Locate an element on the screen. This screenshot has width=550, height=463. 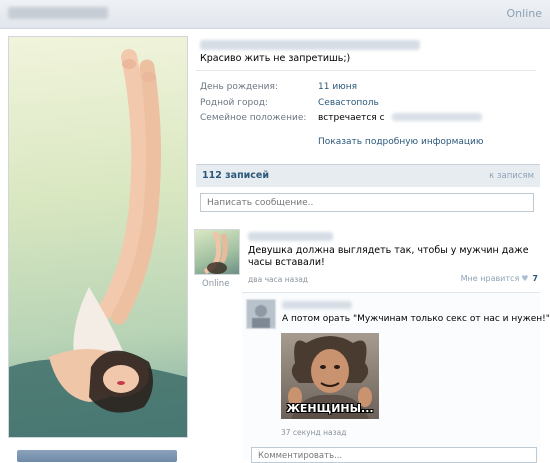
status-text: Красиво жить не запретишь;) is located at coordinates (275, 58).